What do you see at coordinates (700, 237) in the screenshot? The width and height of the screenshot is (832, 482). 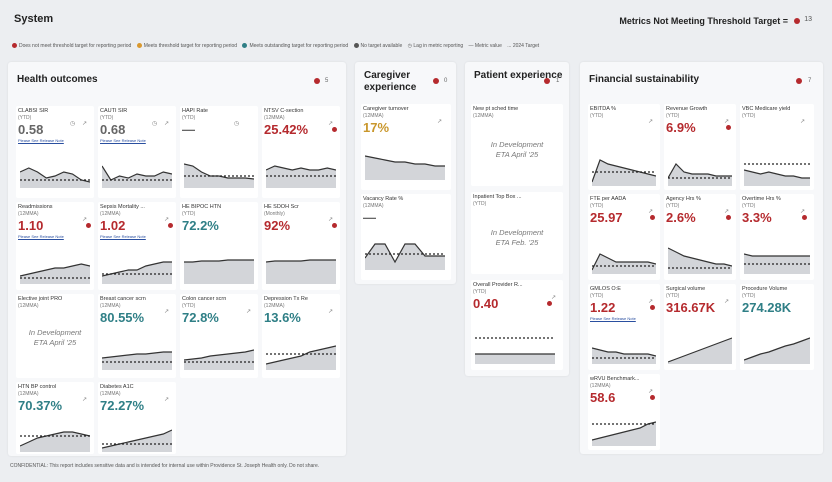 I see `tile-agency-hrs: Agency Hrs % (YTD) ↗ 2.6%` at bounding box center [700, 237].